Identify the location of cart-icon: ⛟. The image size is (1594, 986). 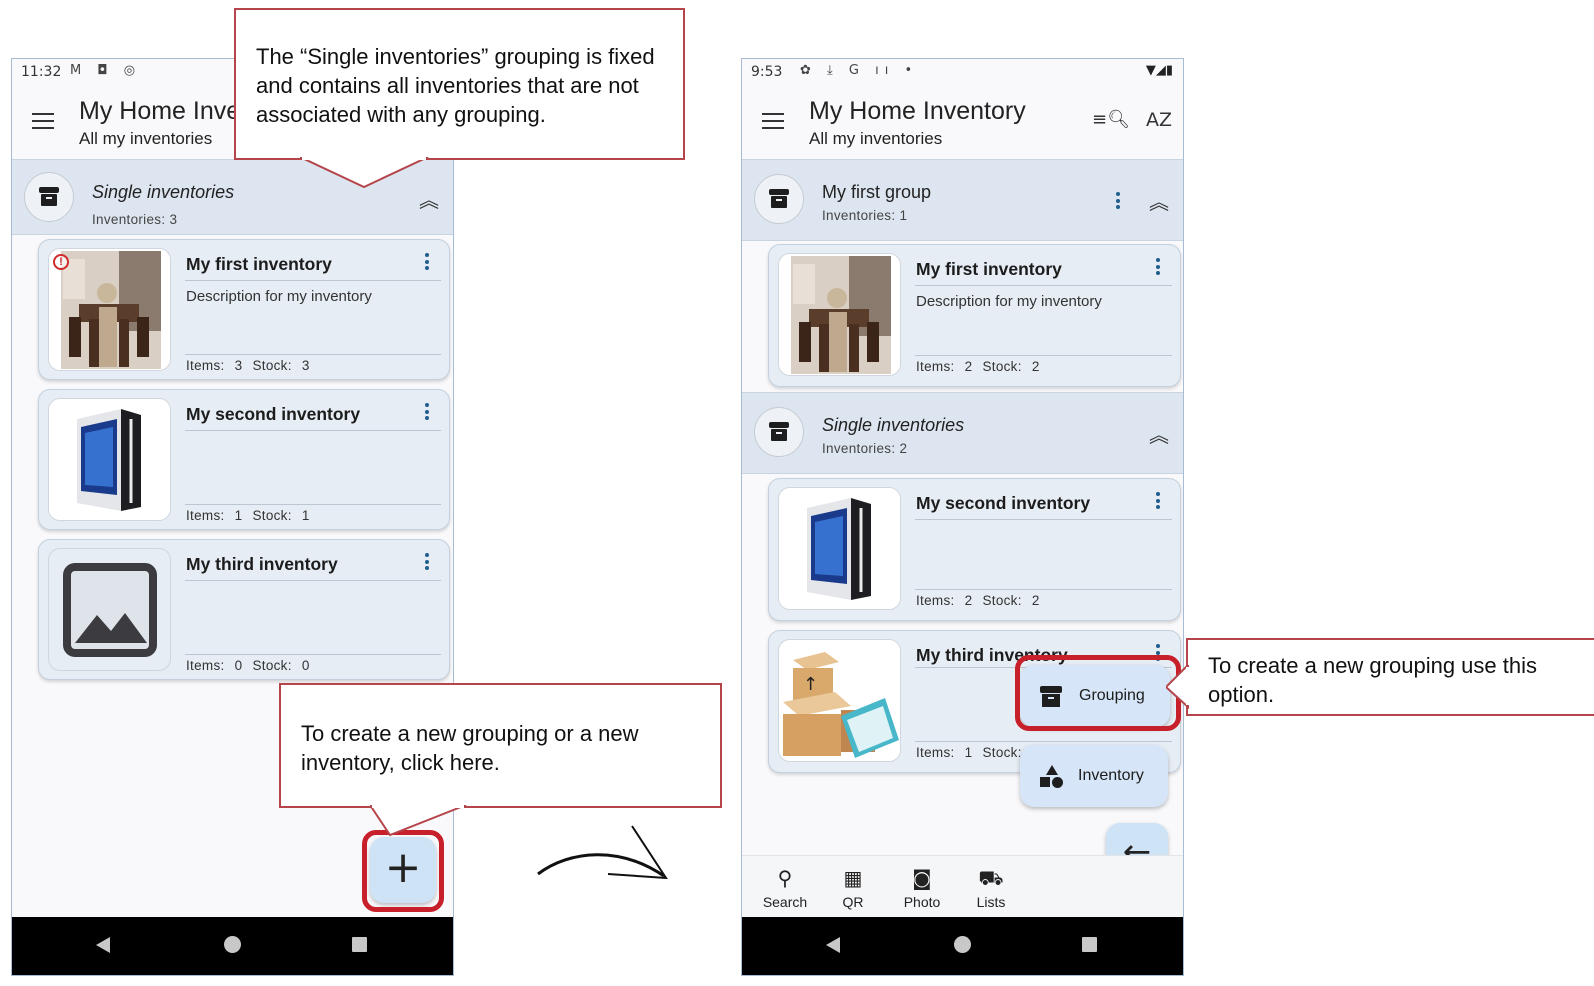
(991, 878).